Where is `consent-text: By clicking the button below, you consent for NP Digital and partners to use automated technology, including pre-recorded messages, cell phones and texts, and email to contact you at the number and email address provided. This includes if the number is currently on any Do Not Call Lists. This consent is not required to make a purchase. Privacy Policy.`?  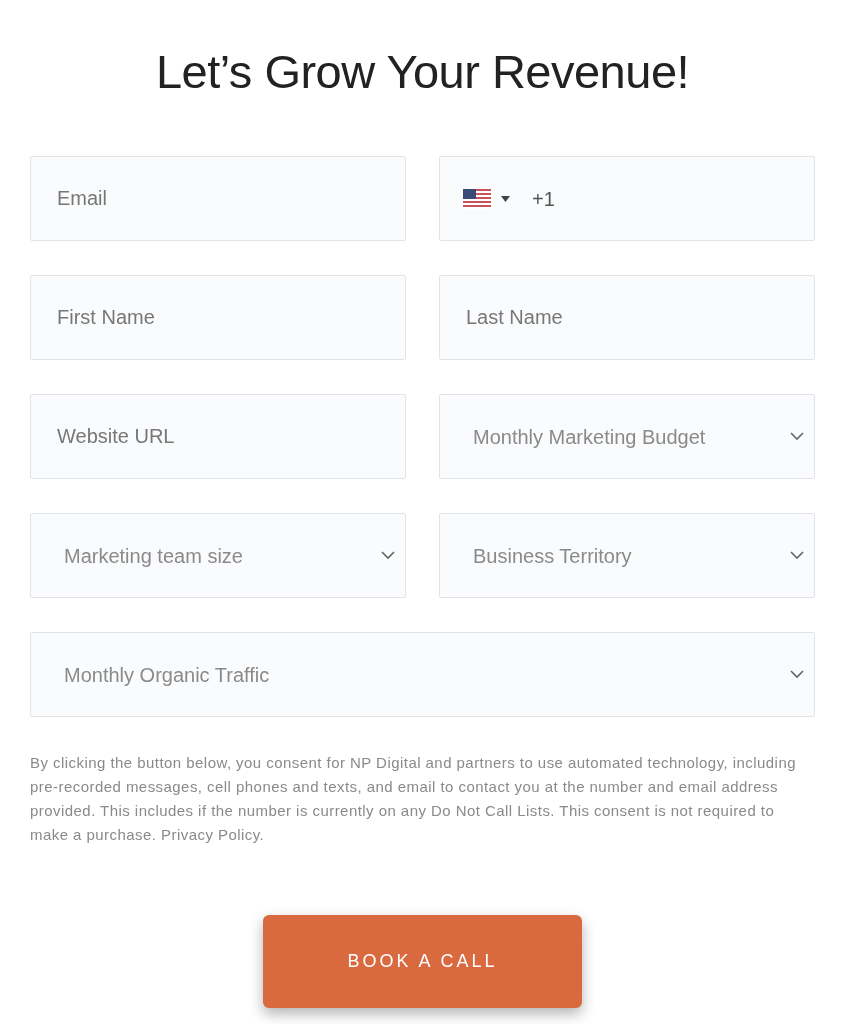
consent-text: By clicking the button below, you consent for NP Digital and partners to use automated technology, including pre-recorded messages, cell phones and texts, and email to contact you at the number and email address provided. This includes if the number is currently on any Do Not Call Lists. This consent is not required to make a purchase. Privacy Policy. is located at coordinates (413, 799).